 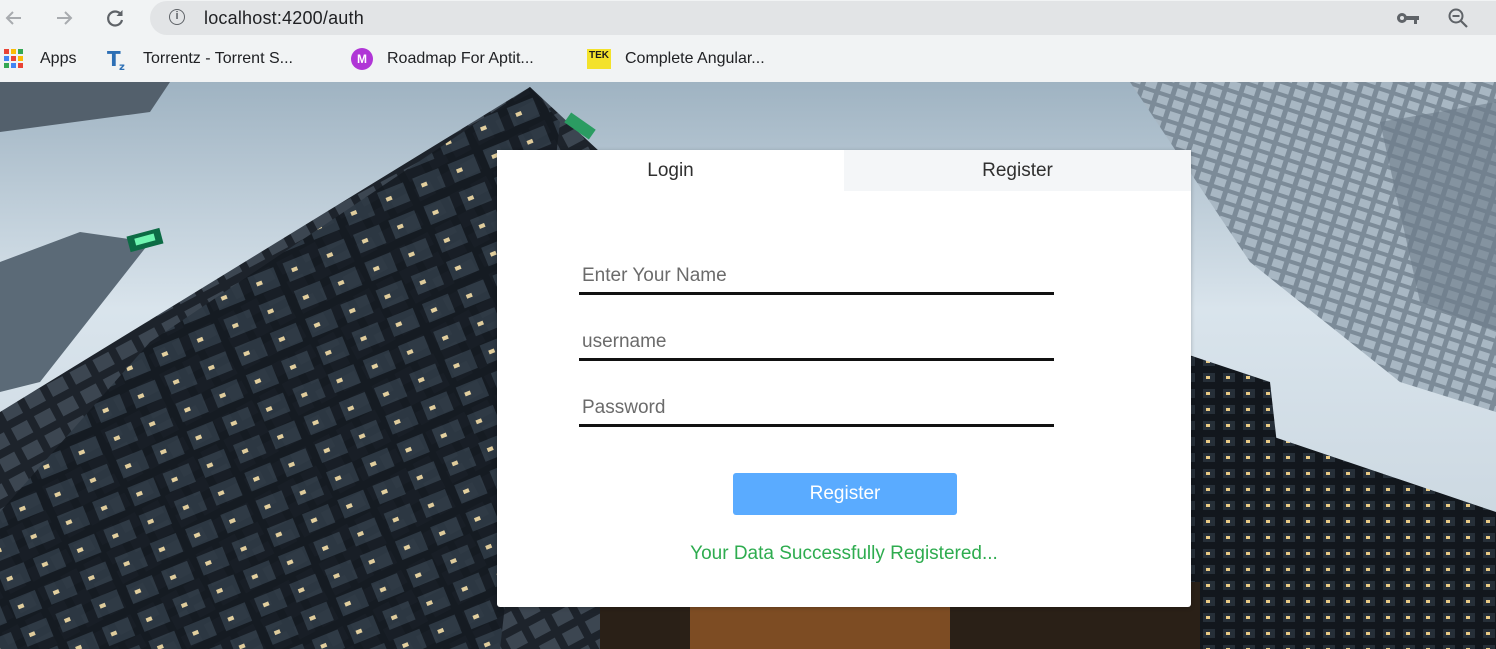 What do you see at coordinates (599, 59) in the screenshot?
I see `tek-icon: TEK` at bounding box center [599, 59].